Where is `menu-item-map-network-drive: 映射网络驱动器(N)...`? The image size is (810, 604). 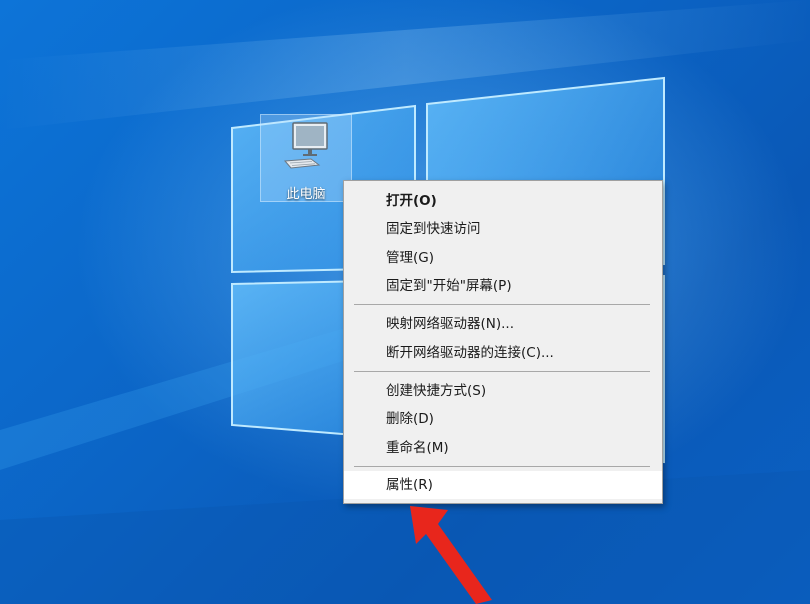 menu-item-map-network-drive: 映射网络驱动器(N)... is located at coordinates (503, 324).